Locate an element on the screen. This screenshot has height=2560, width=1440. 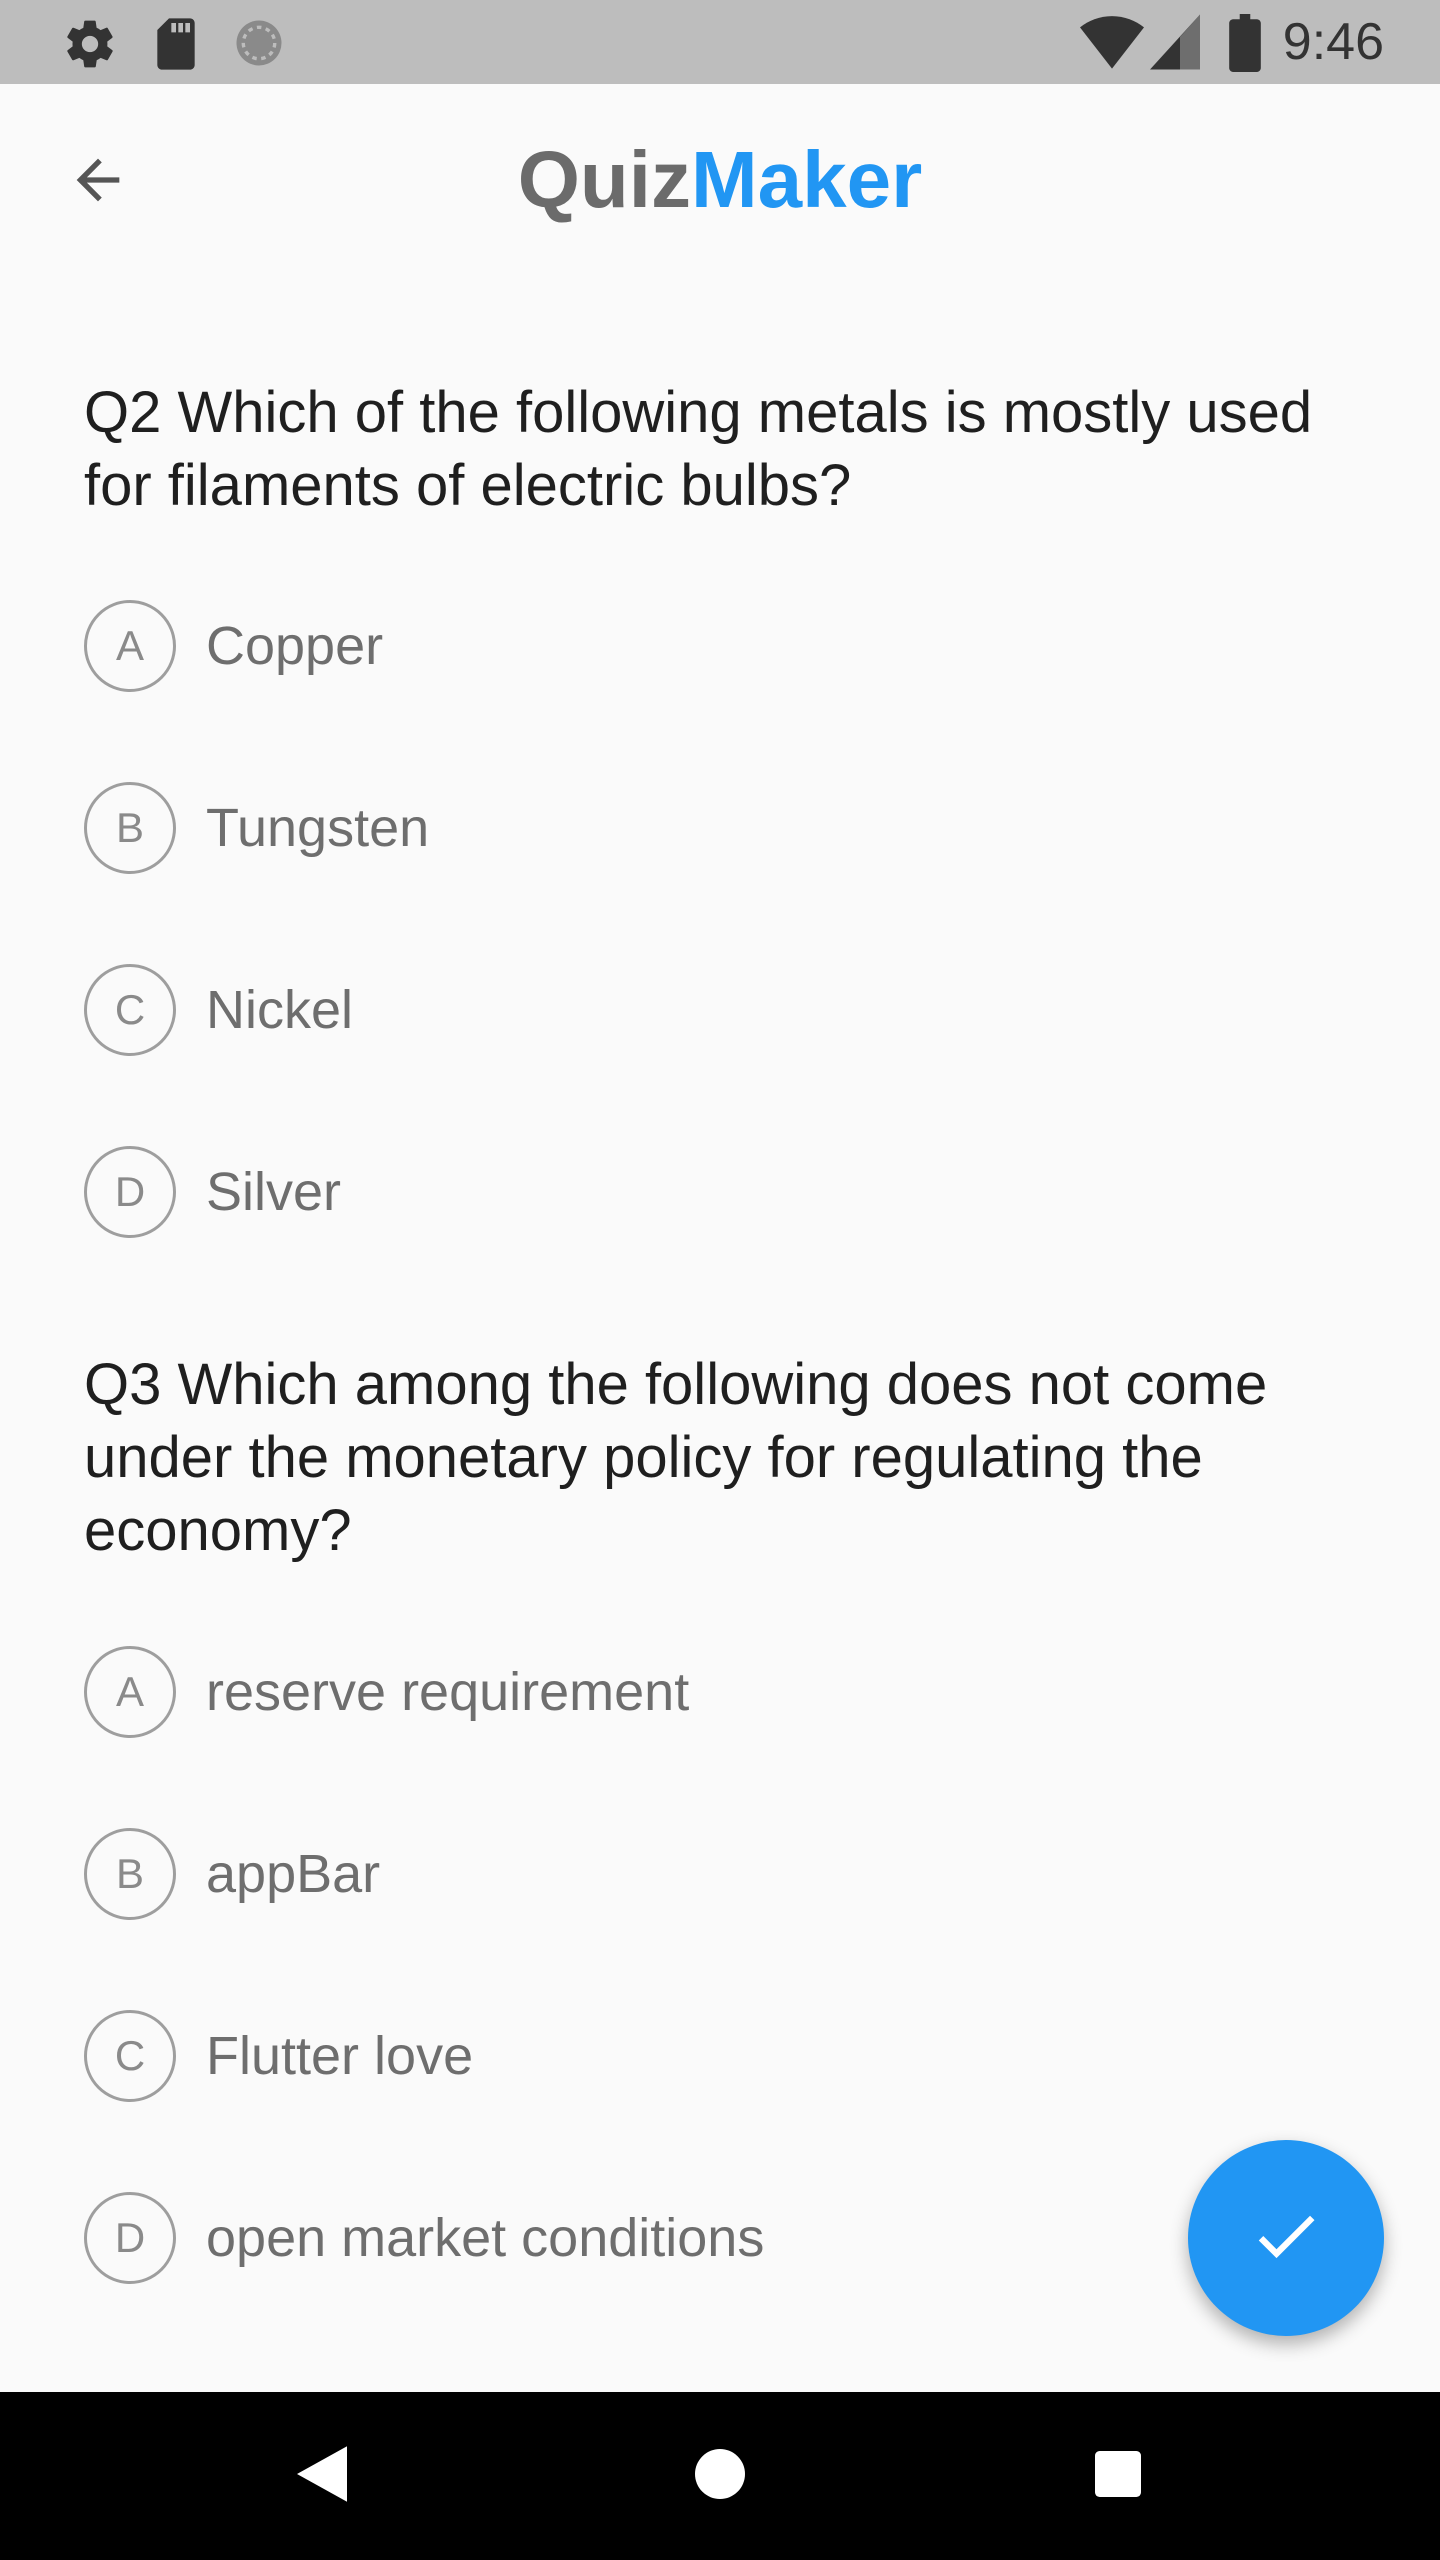
system-nav-bar is located at coordinates (720, 2476).